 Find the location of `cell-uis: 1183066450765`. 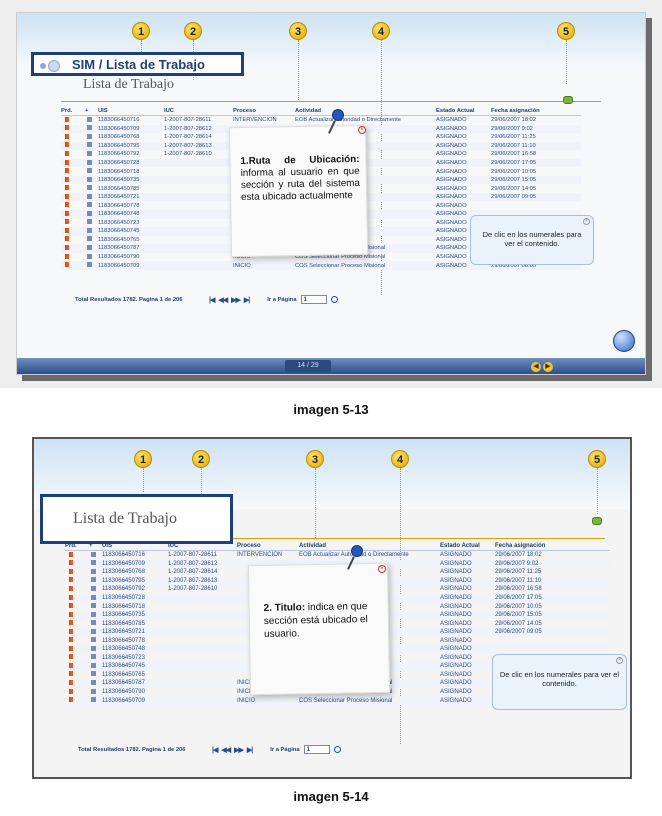

cell-uis: 1183066450765 is located at coordinates (119, 239).